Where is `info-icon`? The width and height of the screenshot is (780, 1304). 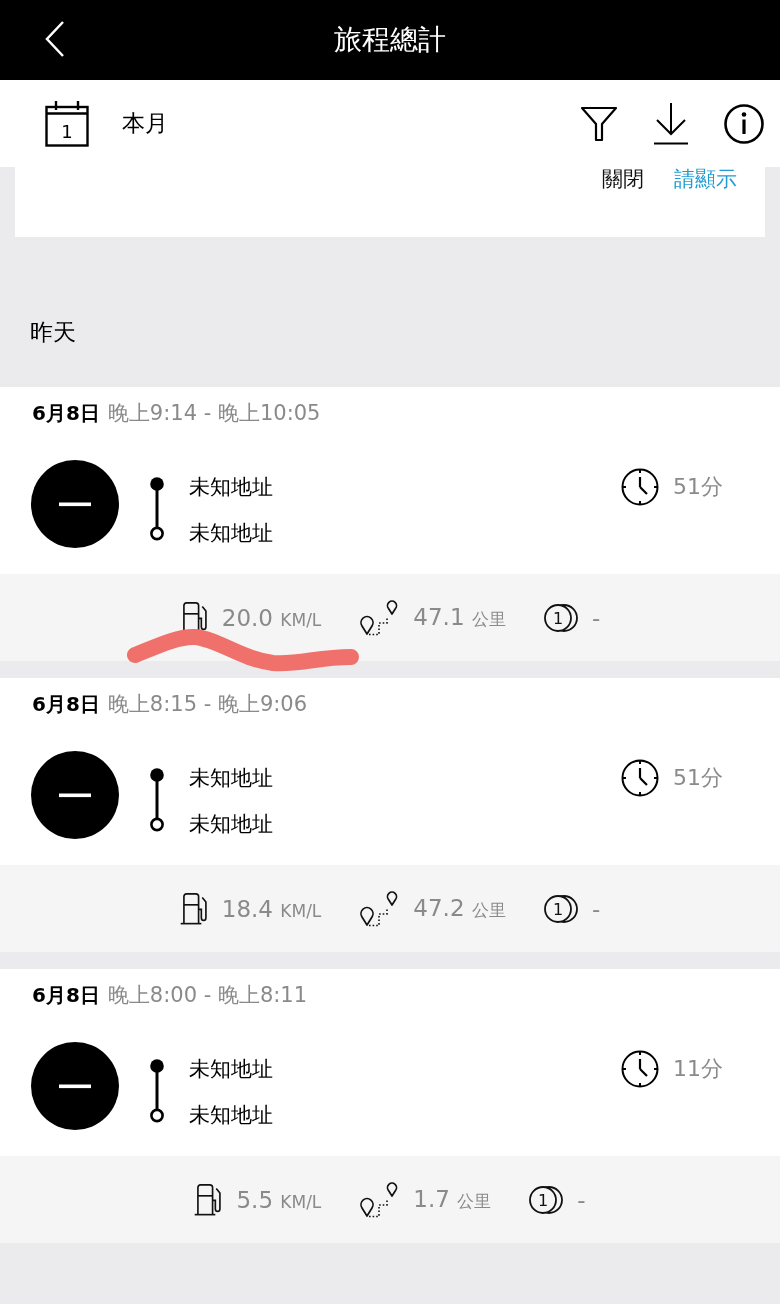 info-icon is located at coordinates (744, 123).